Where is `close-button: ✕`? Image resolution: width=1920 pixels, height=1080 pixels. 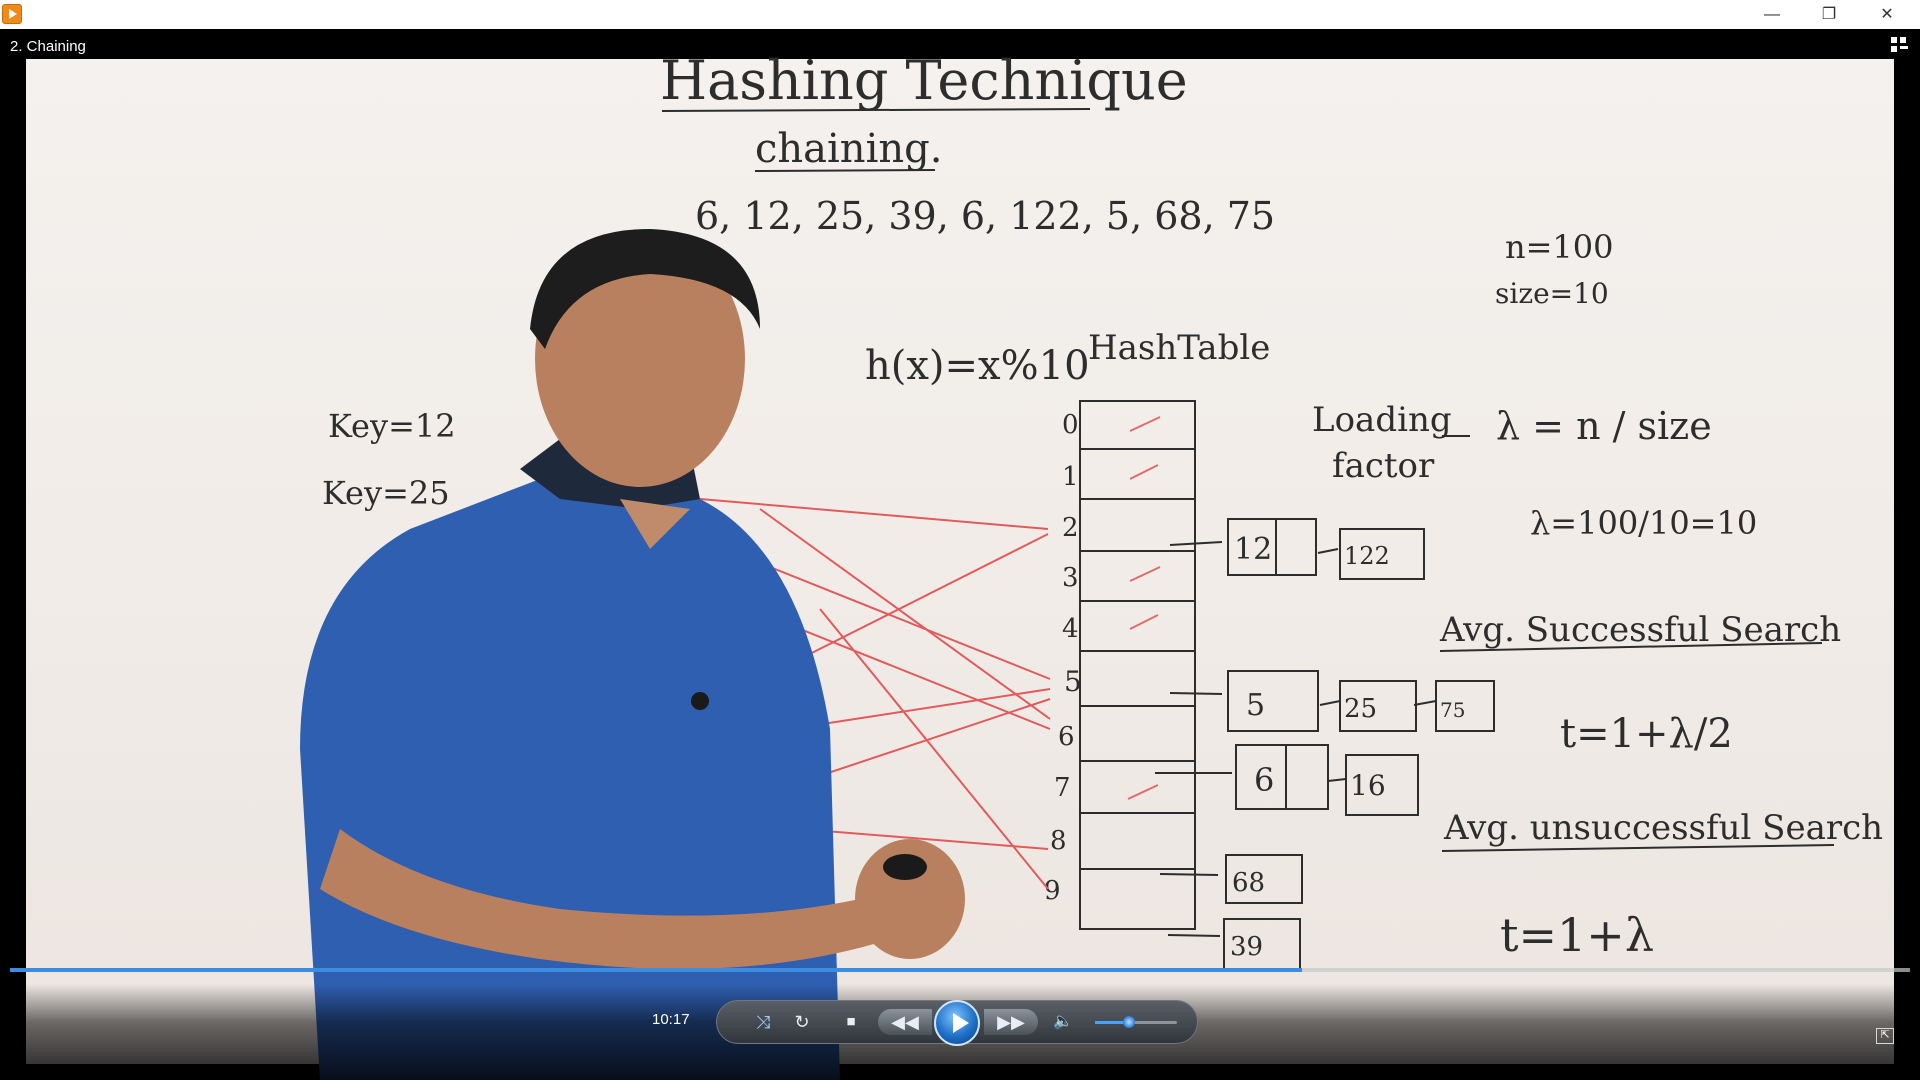 close-button: ✕ is located at coordinates (1887, 14).